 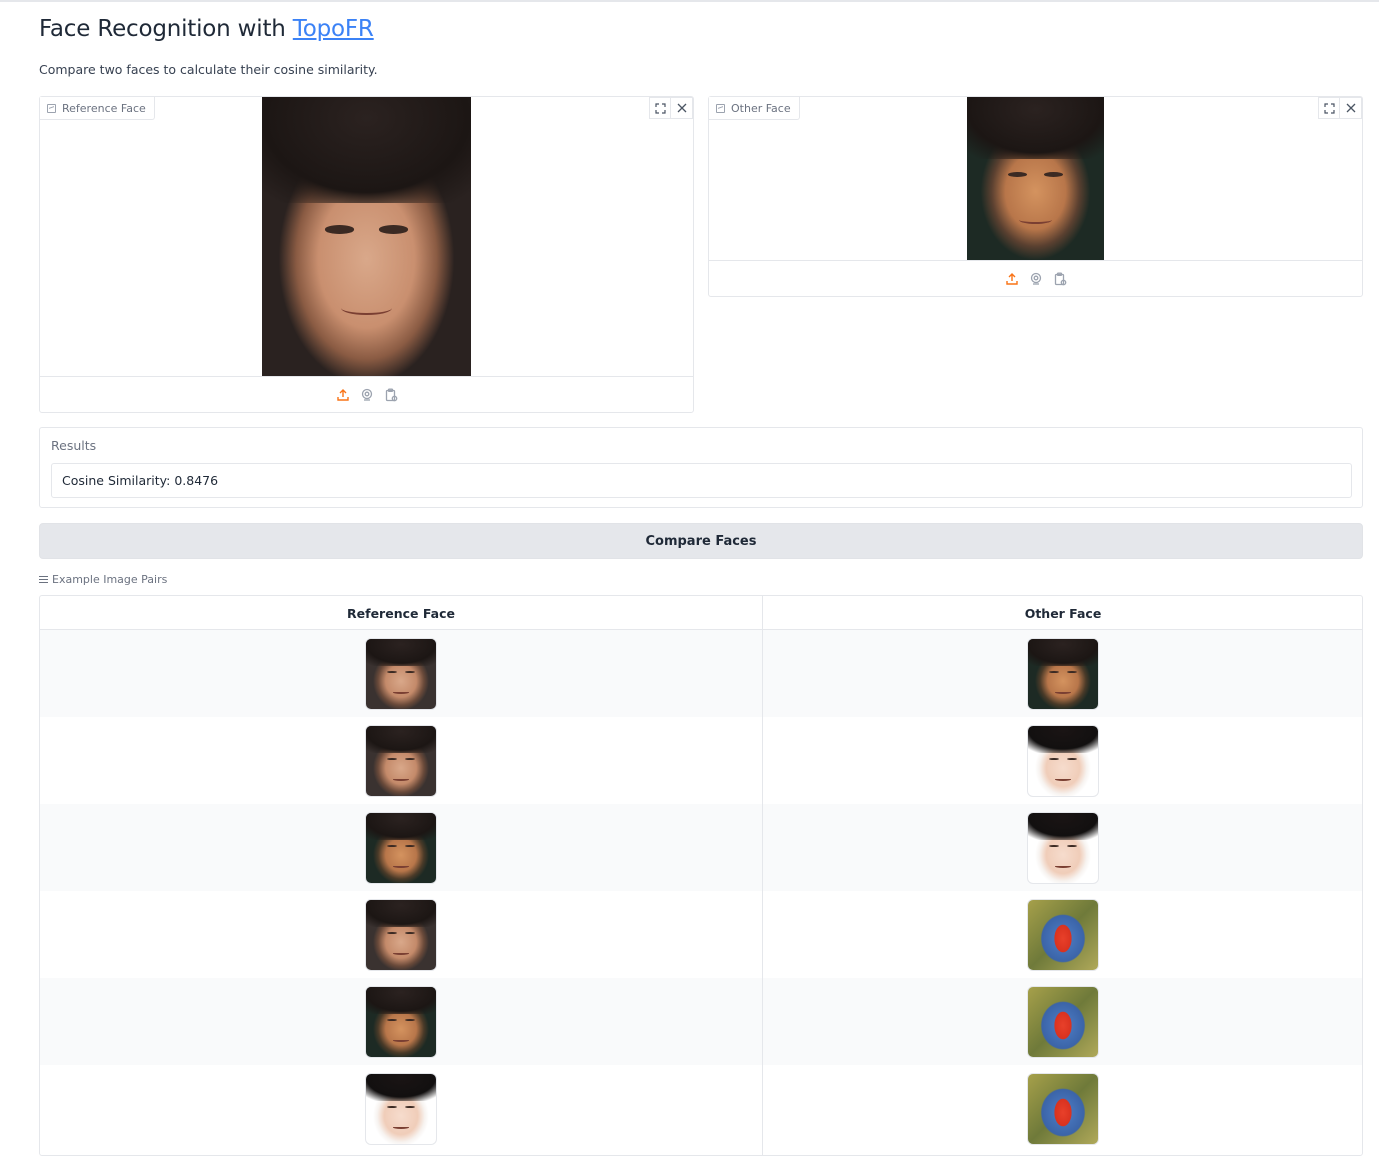 I want to click on compare-faces-button: Compare Faces, so click(x=701, y=541).